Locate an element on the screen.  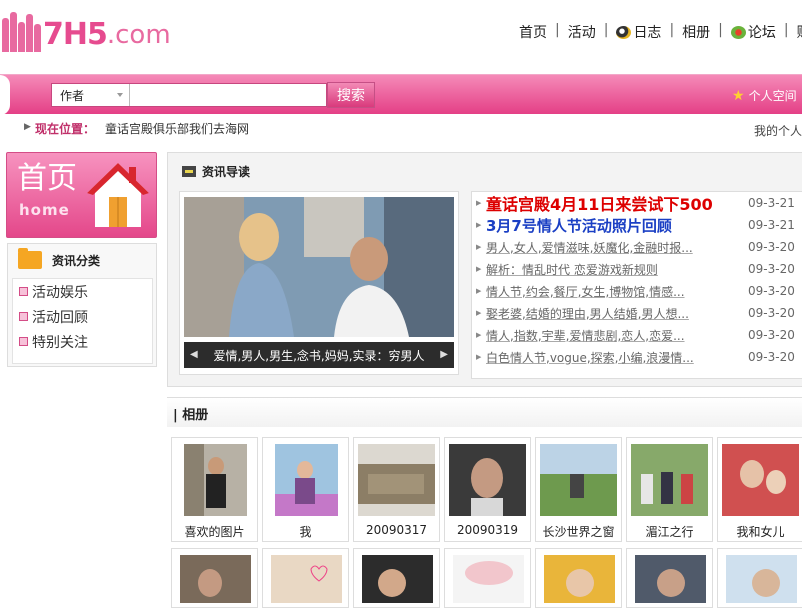
folder-icon is located at coordinates (30, 258).